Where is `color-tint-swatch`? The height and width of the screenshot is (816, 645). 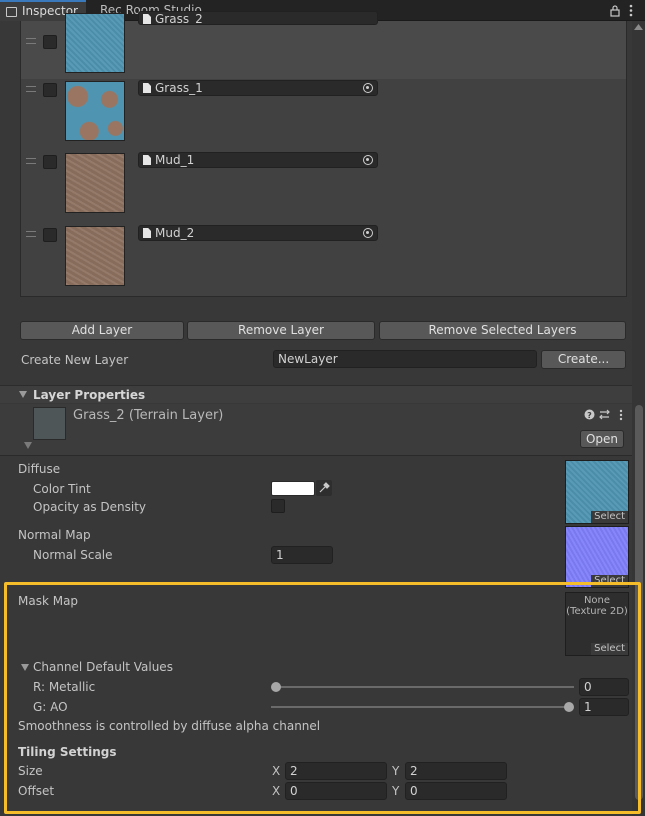 color-tint-swatch is located at coordinates (293, 488).